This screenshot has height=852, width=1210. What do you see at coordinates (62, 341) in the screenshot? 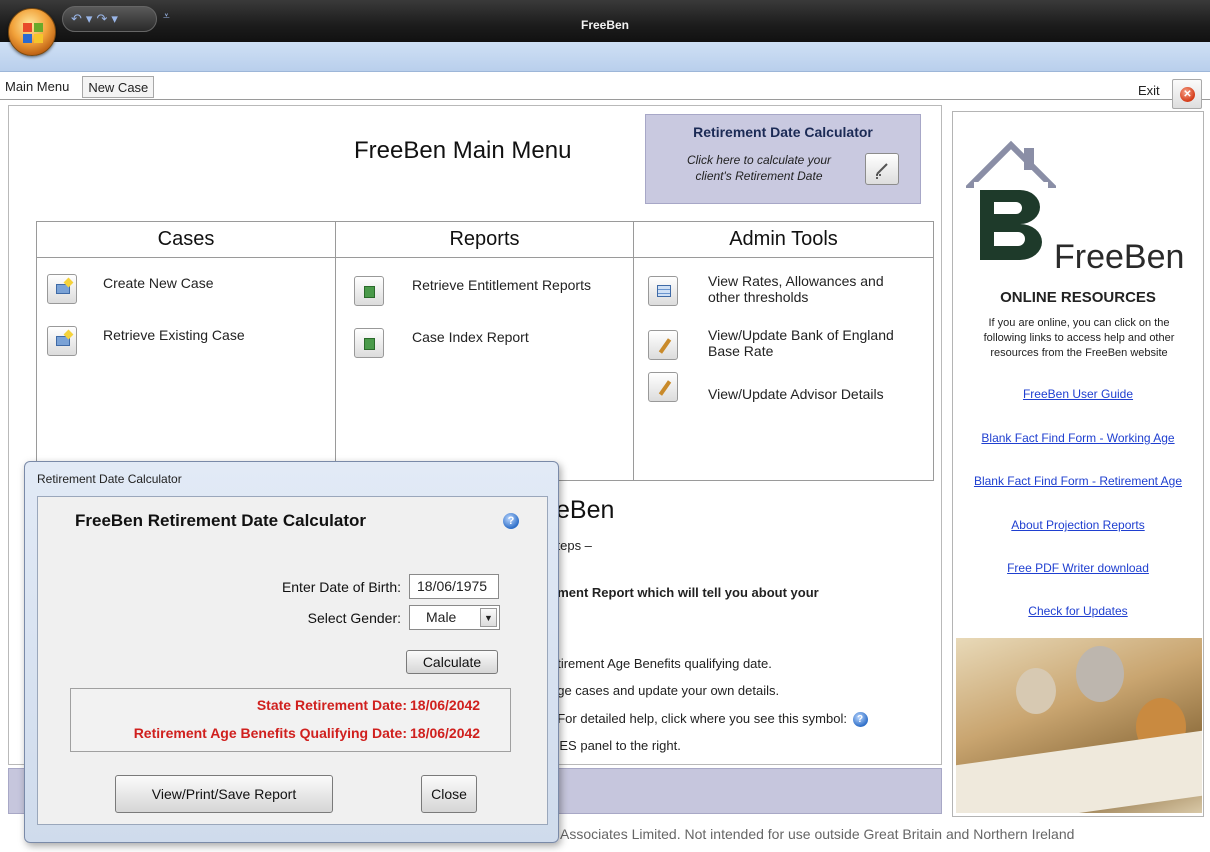
I see `retrieve-existing-case-button` at bounding box center [62, 341].